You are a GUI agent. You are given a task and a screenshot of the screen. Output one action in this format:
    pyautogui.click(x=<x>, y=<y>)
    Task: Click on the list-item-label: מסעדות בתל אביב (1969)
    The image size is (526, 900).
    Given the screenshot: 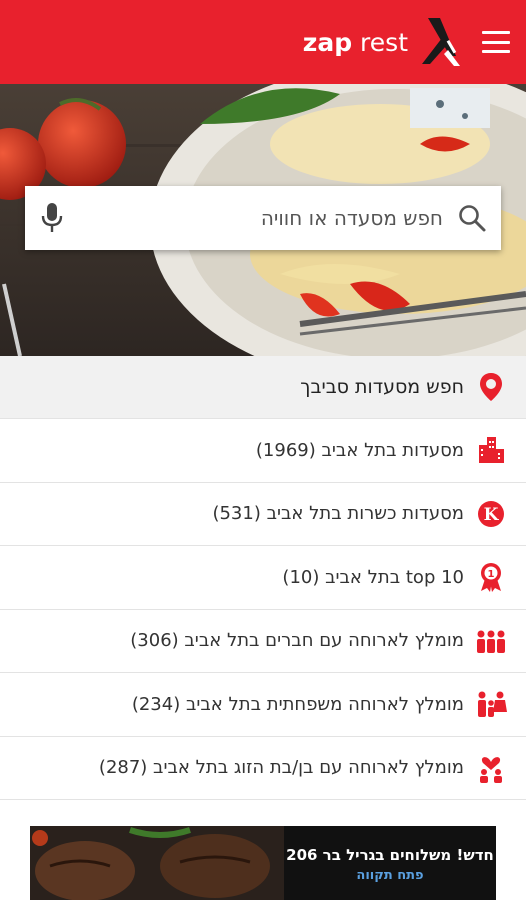 What is the action you would take?
    pyautogui.click(x=359, y=450)
    